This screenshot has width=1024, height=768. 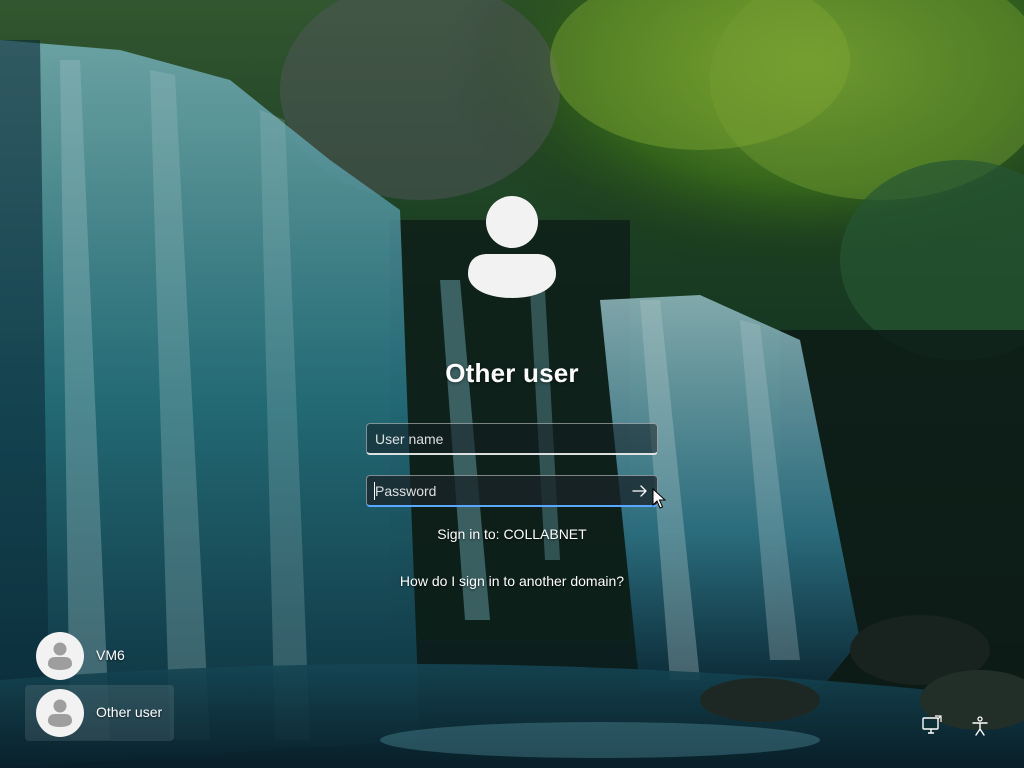 I want to click on user-tile-other-user: Other user, so click(x=99, y=713).